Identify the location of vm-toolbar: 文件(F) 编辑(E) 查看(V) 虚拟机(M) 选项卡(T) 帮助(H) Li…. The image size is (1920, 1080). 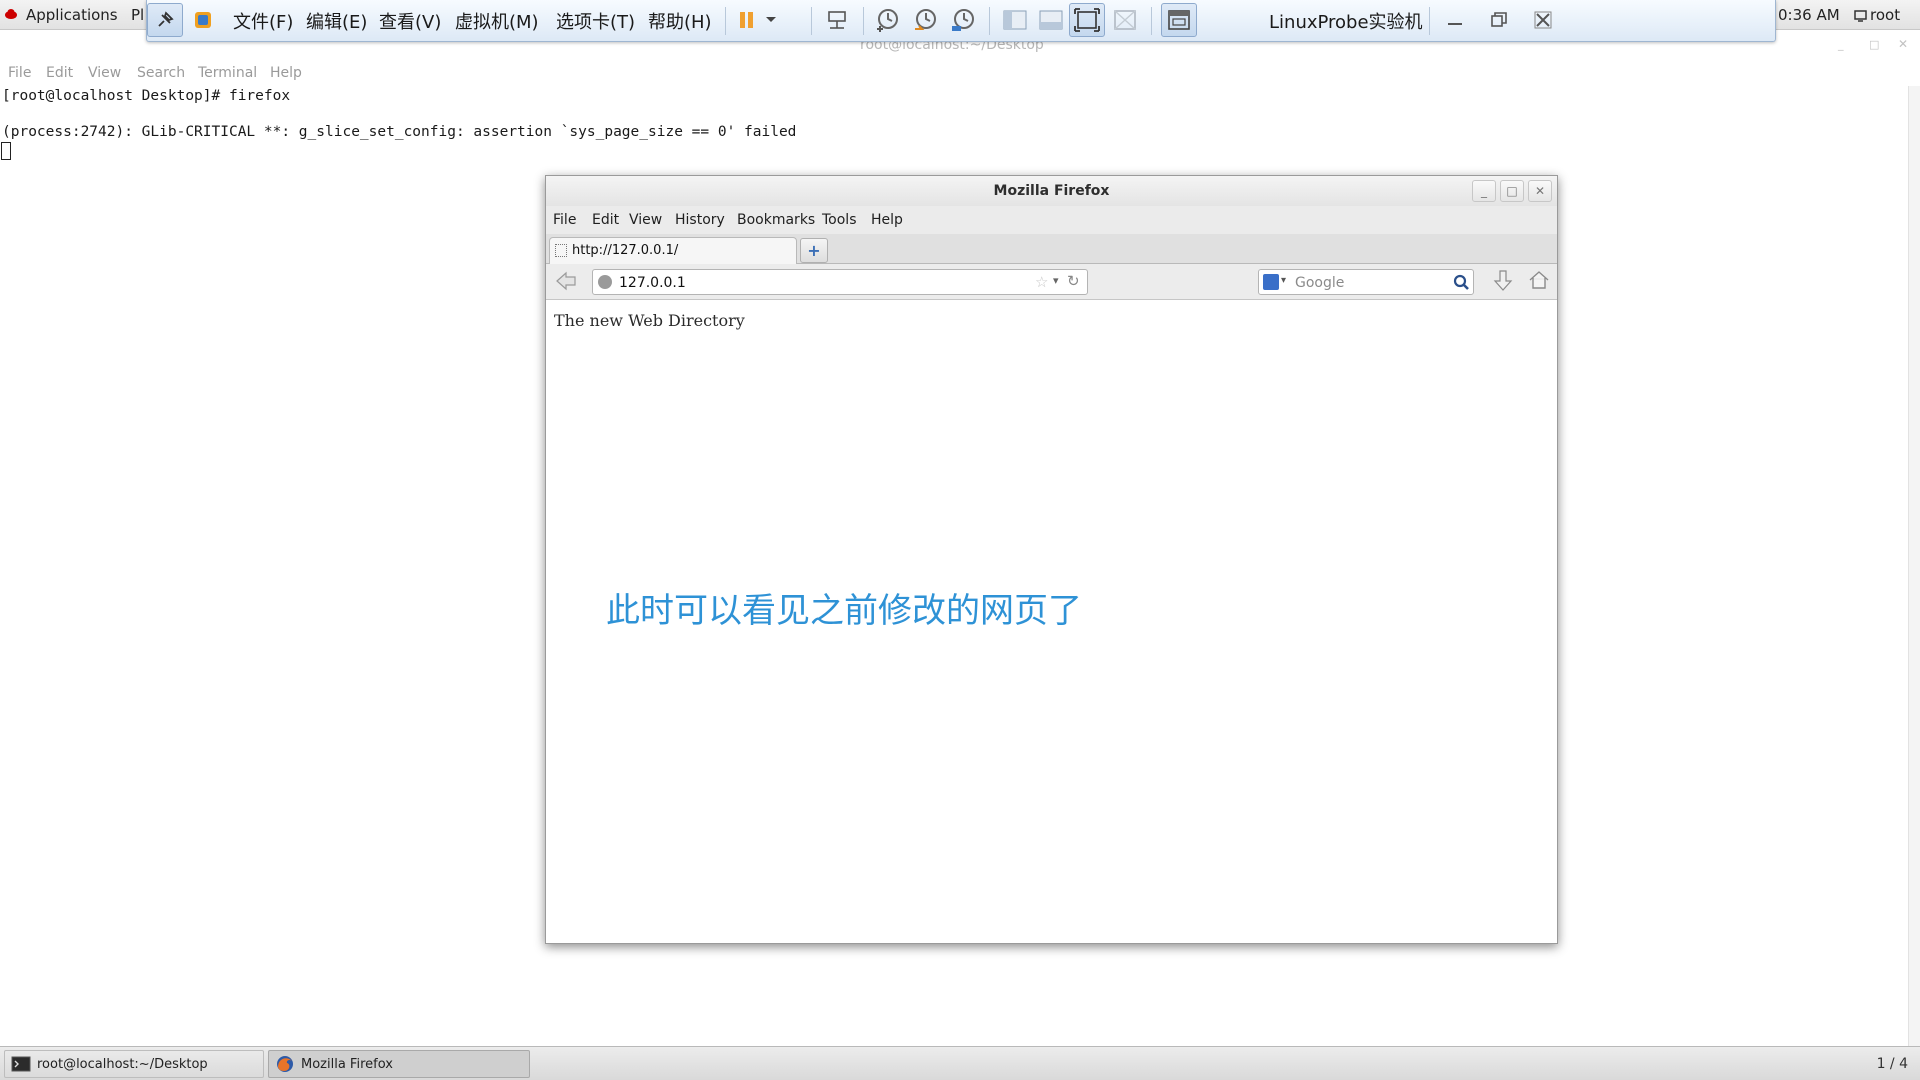
(961, 21).